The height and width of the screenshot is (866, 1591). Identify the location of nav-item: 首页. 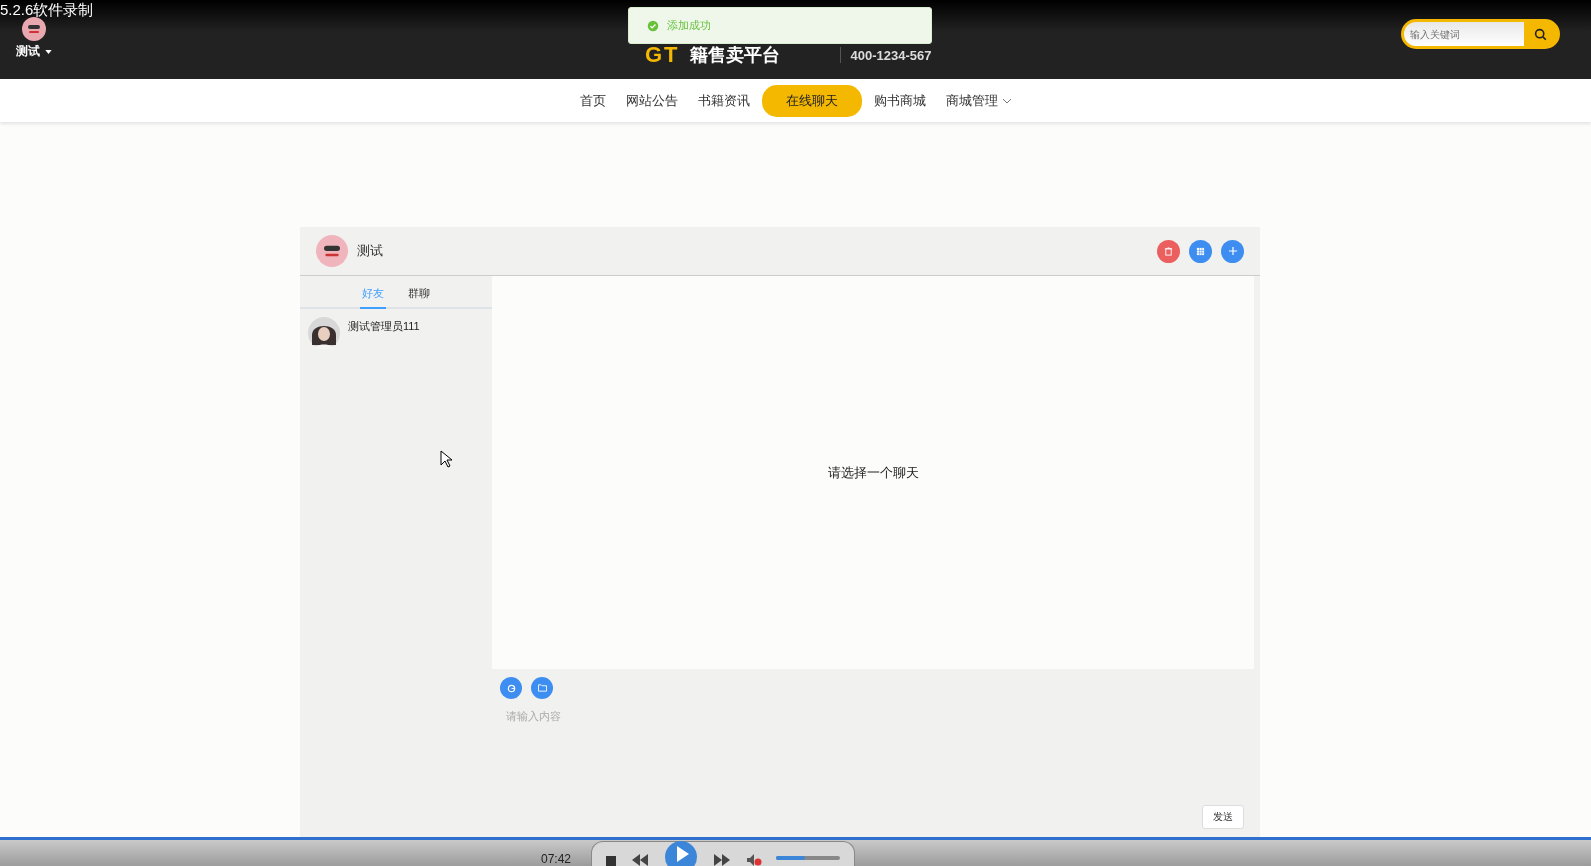
(592, 100).